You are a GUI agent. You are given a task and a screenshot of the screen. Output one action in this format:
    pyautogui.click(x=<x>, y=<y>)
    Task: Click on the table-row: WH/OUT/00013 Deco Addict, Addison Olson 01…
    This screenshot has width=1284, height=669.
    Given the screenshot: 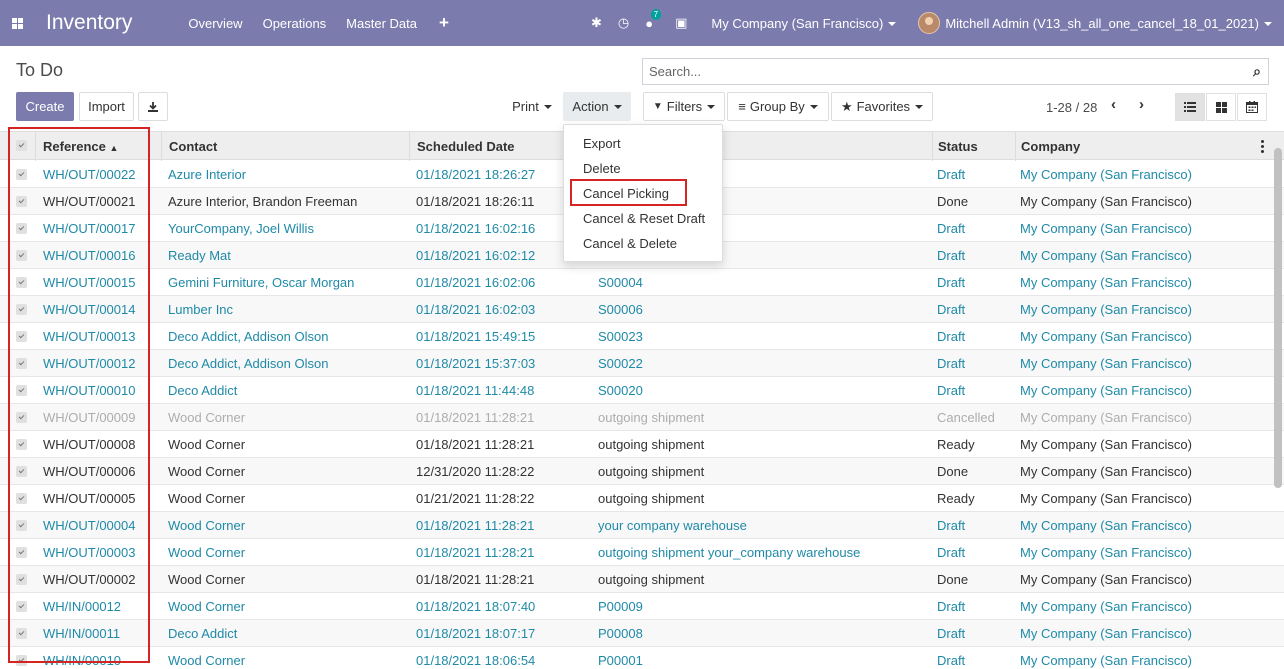 What is the action you would take?
    pyautogui.click(x=642, y=336)
    